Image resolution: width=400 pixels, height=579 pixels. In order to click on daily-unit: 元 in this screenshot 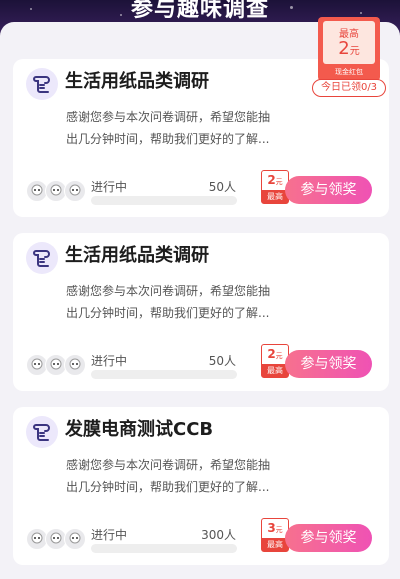, I will do `click(354, 51)`.